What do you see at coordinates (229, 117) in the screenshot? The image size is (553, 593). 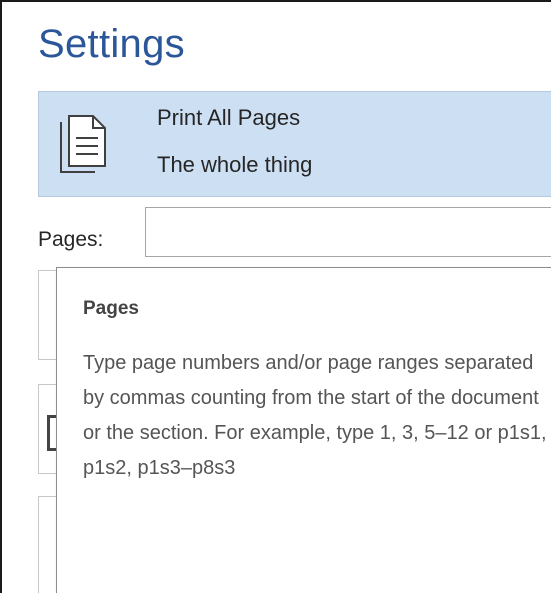 I see `print-option-title: Print All Pages` at bounding box center [229, 117].